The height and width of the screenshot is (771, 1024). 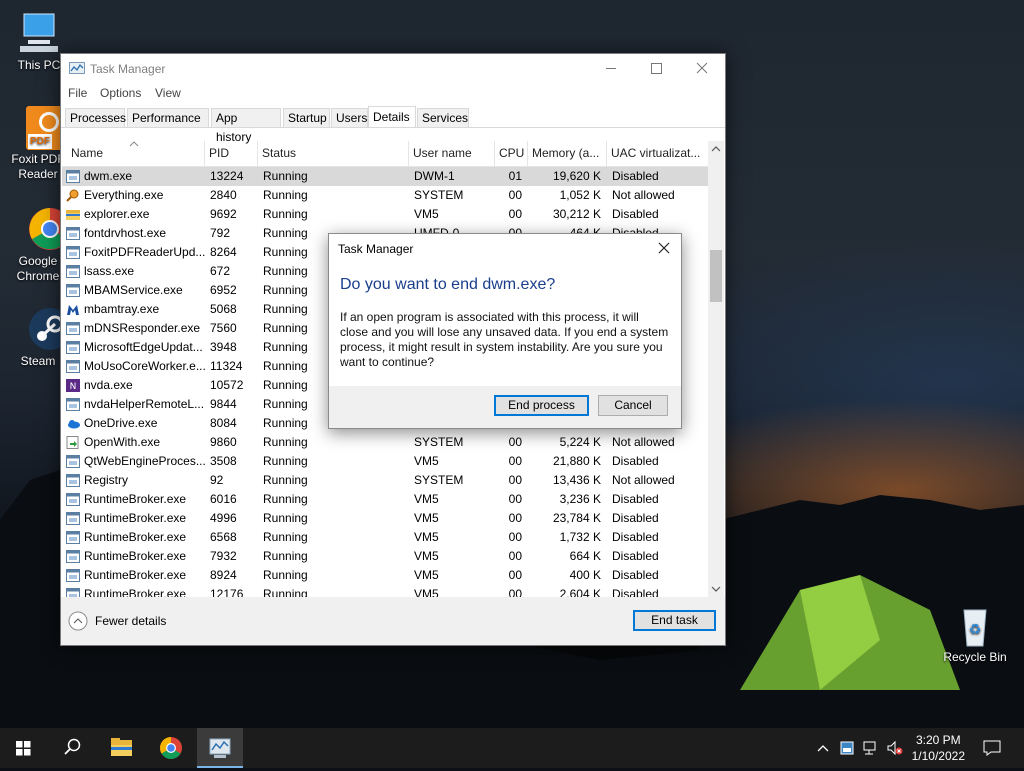 I want to click on process-name-text: fontdrvhost.exe, so click(x=125, y=233).